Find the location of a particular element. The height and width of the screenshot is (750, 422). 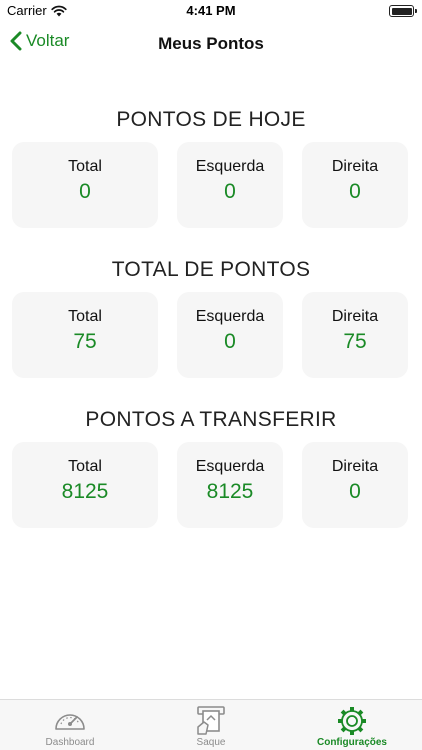

tab-saque: Saque is located at coordinates (211, 725).